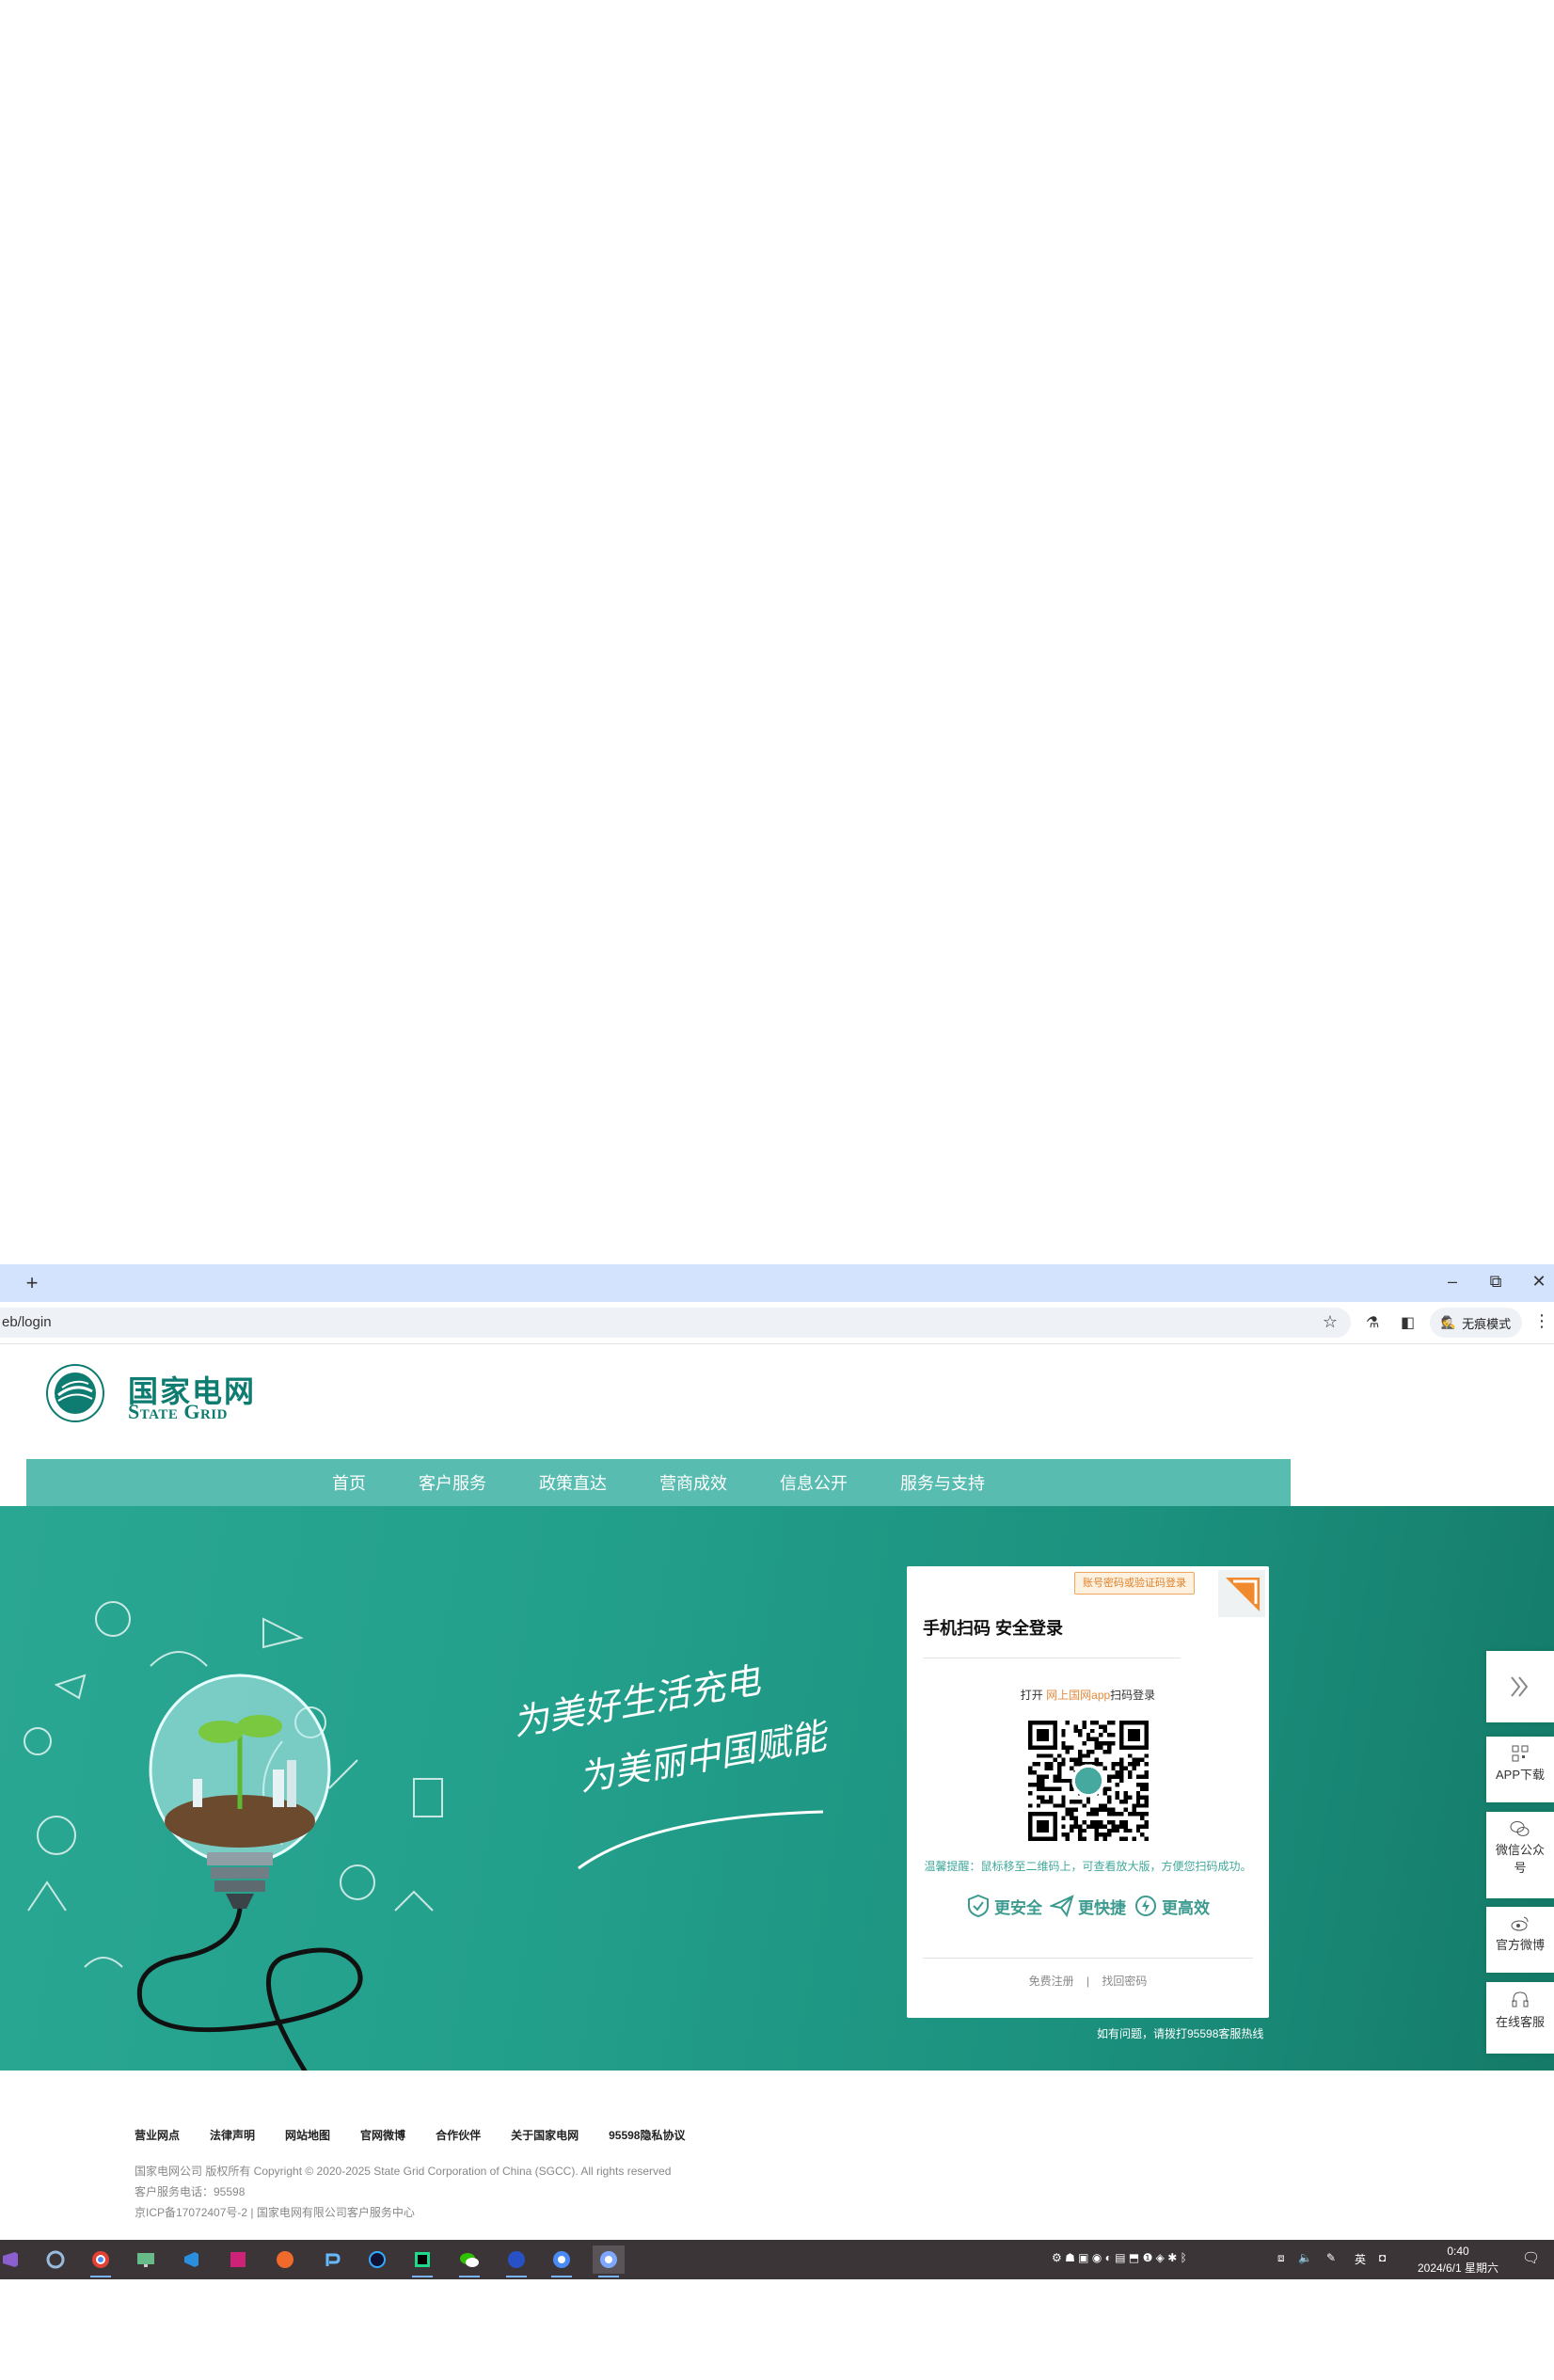 The image size is (1554, 2380). Describe the element at coordinates (458, 2135) in the screenshot. I see `footer-link-partners: 合作伙伴` at that location.